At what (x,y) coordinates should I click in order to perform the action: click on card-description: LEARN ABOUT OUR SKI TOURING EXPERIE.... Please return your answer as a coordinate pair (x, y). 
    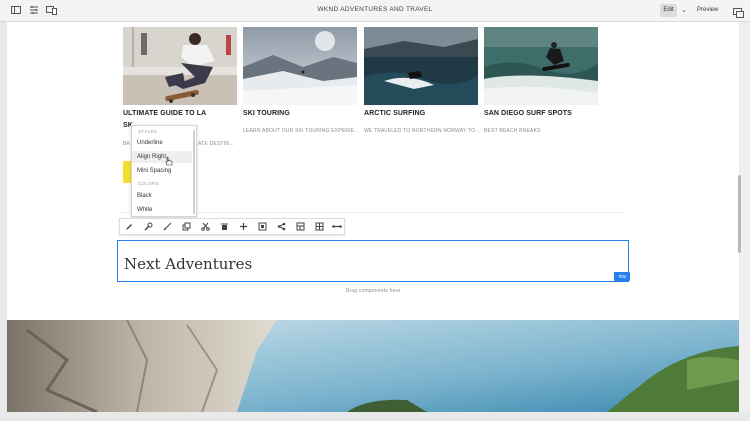
    Looking at the image, I should click on (301, 131).